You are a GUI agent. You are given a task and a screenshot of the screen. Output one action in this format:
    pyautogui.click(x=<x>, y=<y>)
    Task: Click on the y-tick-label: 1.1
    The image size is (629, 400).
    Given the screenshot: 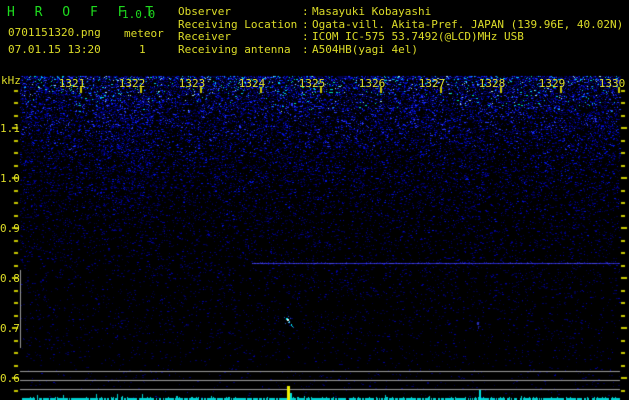 What is the action you would take?
    pyautogui.click(x=10, y=128)
    